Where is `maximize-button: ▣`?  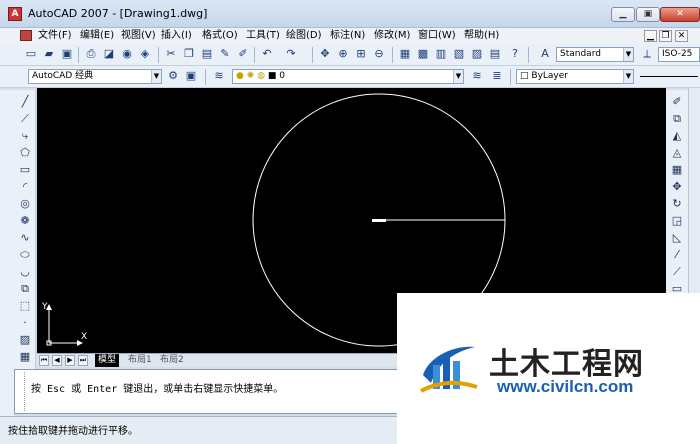 maximize-button: ▣ is located at coordinates (648, 14).